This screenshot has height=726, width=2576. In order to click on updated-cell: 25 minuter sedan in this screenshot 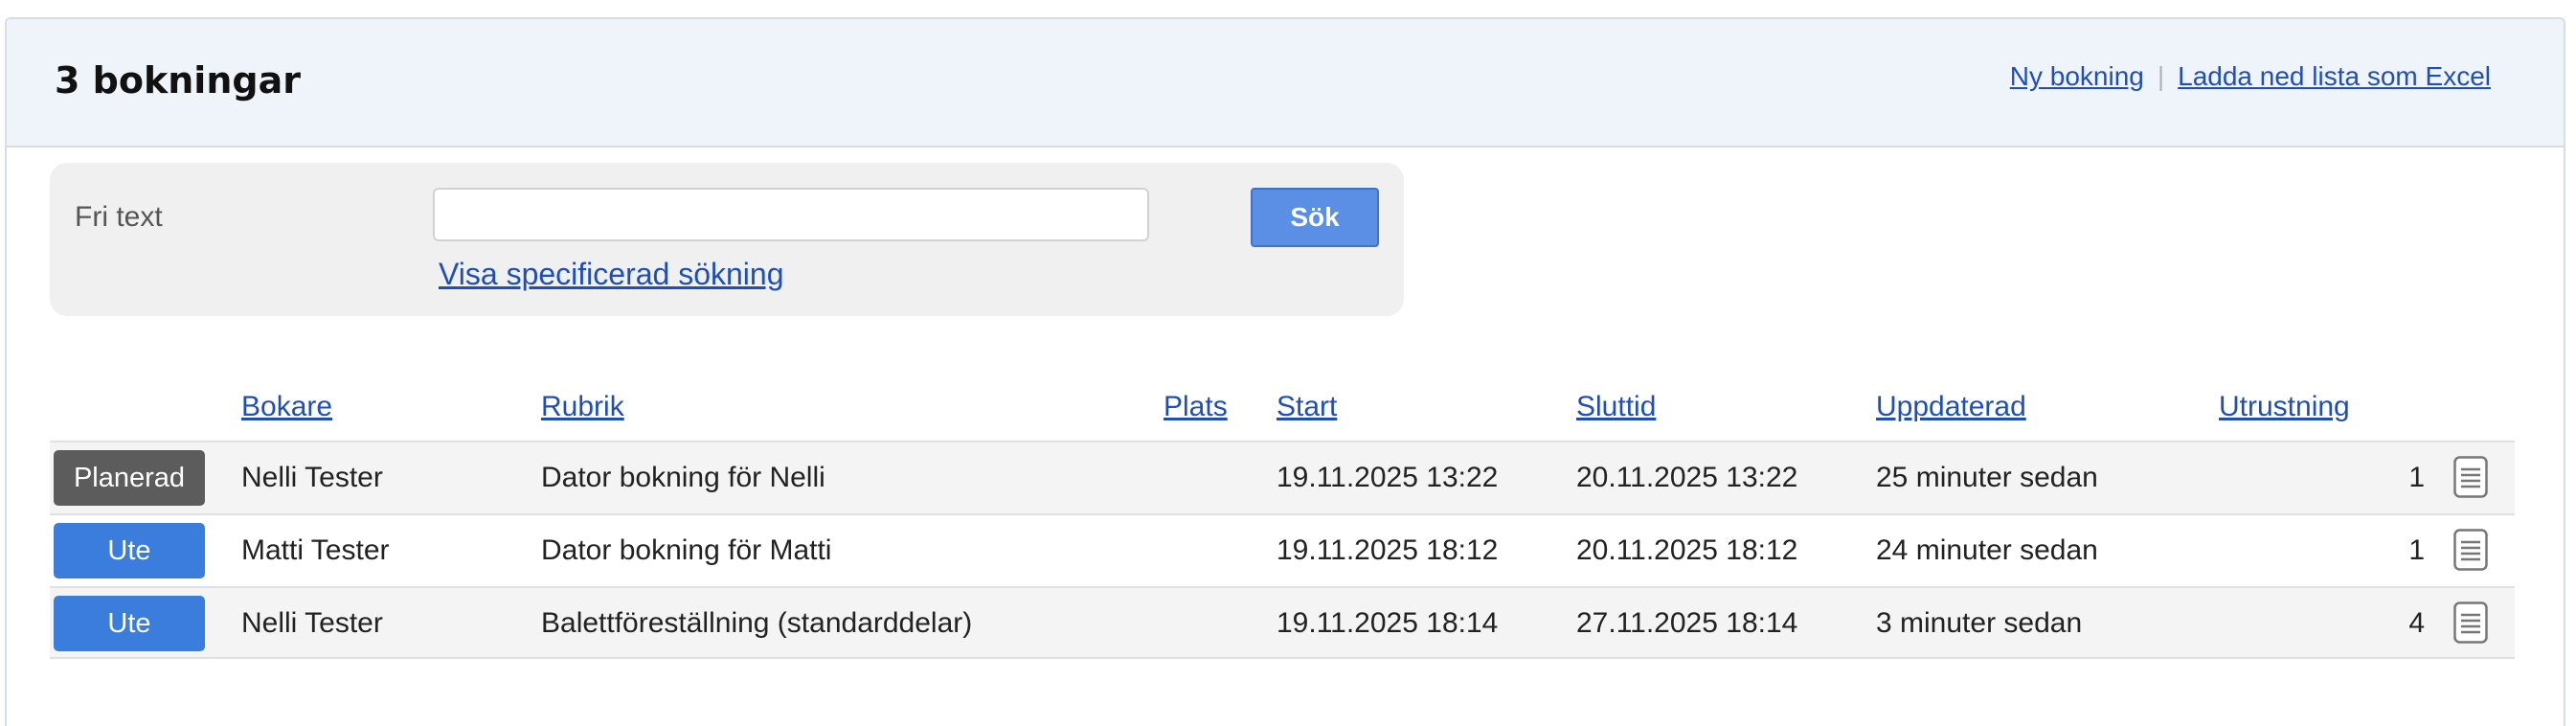, I will do `click(1987, 477)`.